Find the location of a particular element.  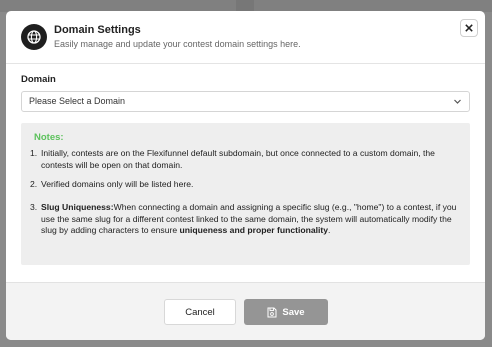

note-number: 1. is located at coordinates (34, 153).